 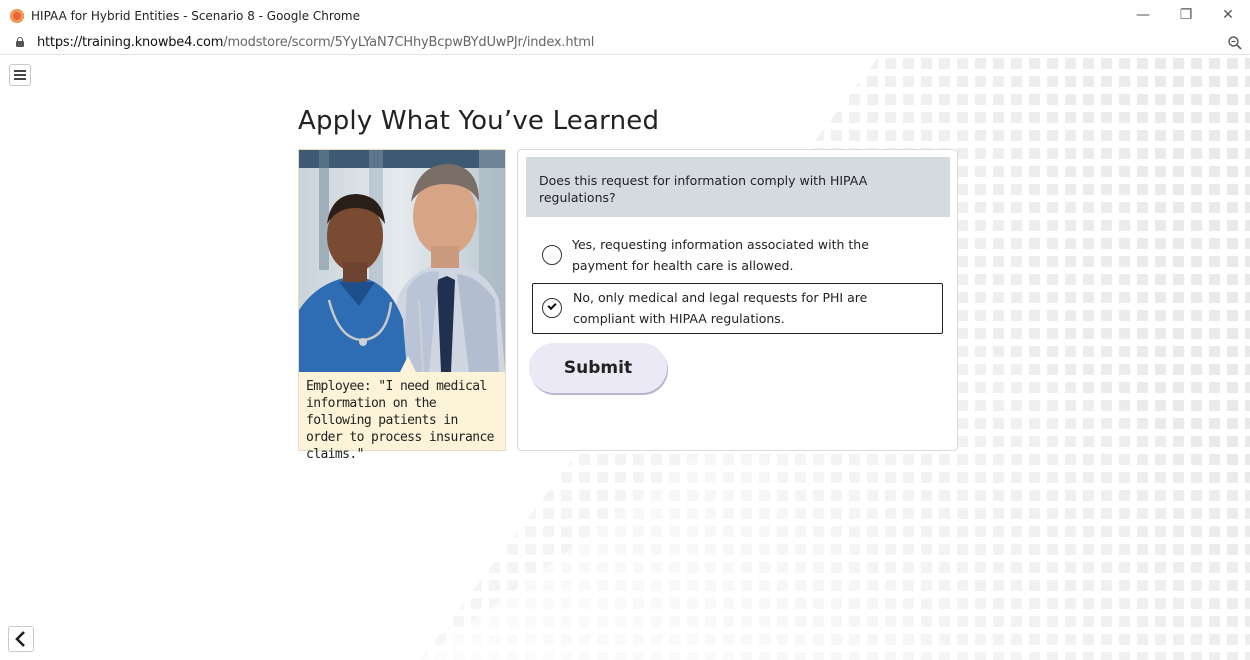 I want to click on speech-bubble-tail, so click(x=408, y=364).